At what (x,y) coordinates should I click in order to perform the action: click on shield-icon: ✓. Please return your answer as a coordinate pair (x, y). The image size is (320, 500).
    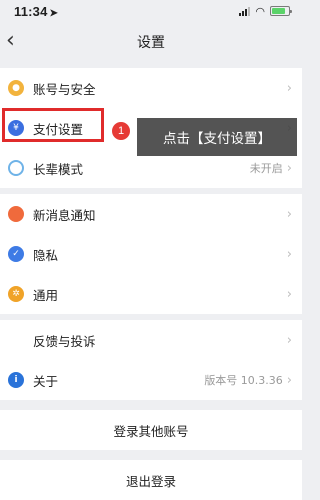
    Looking at the image, I should click on (16, 254).